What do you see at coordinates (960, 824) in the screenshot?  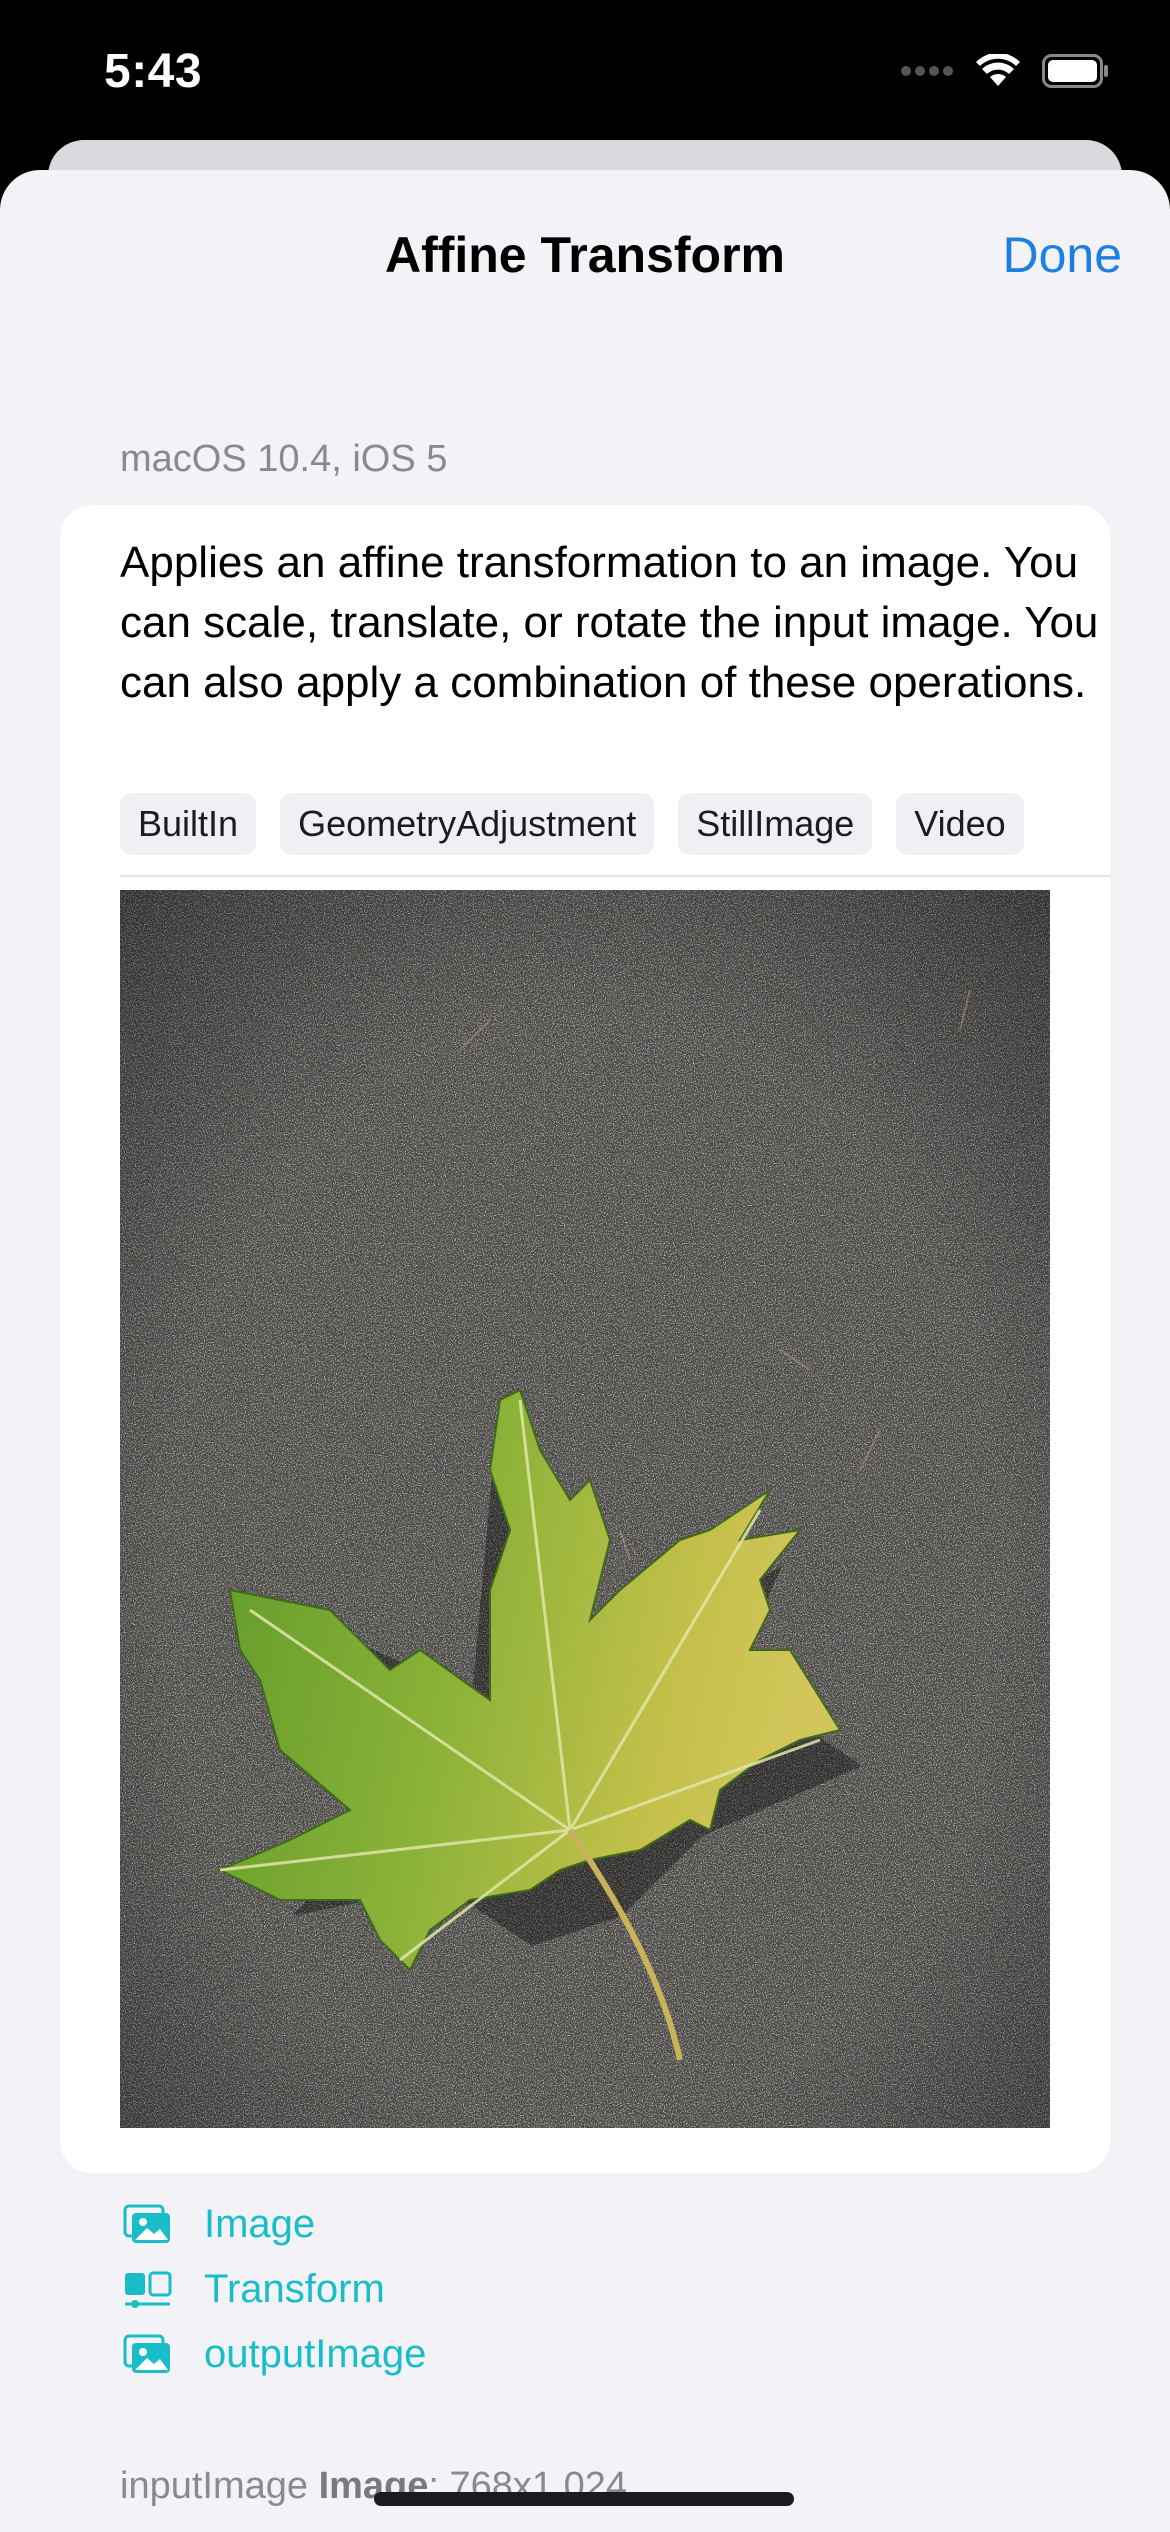 I see `tag-video: Video` at bounding box center [960, 824].